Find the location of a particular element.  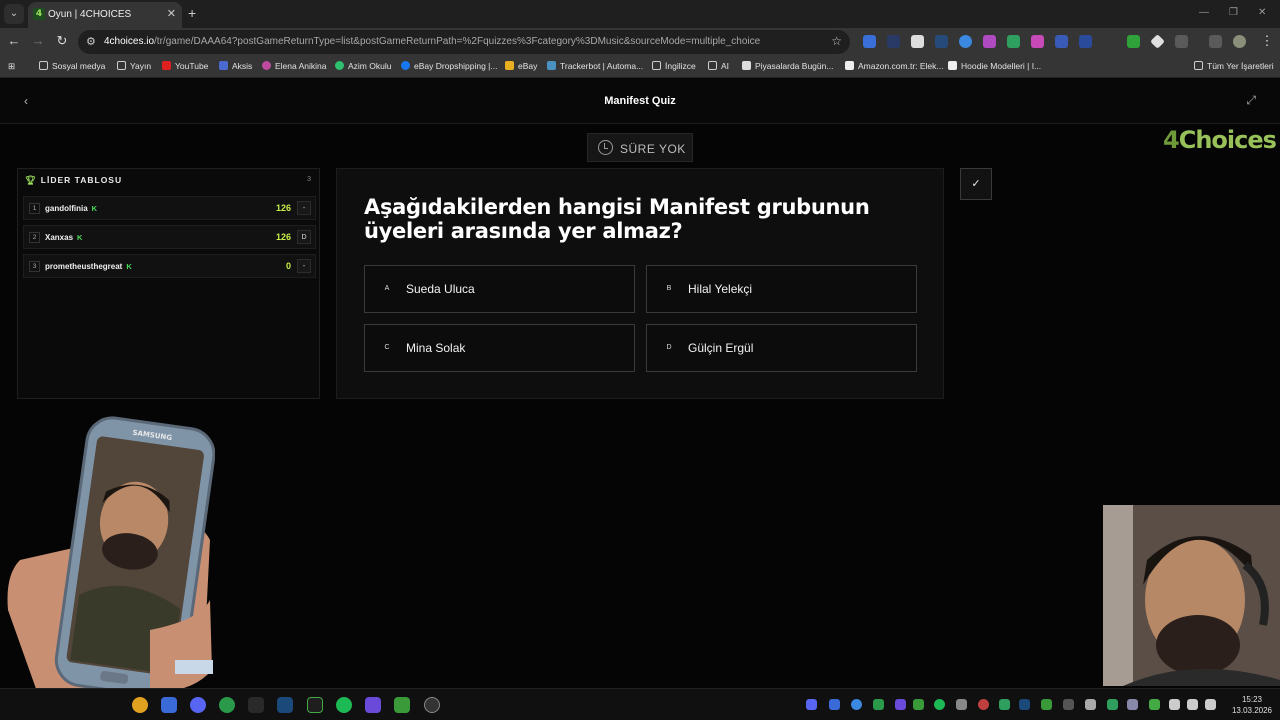

minimize-icon: — is located at coordinates (1204, 12).